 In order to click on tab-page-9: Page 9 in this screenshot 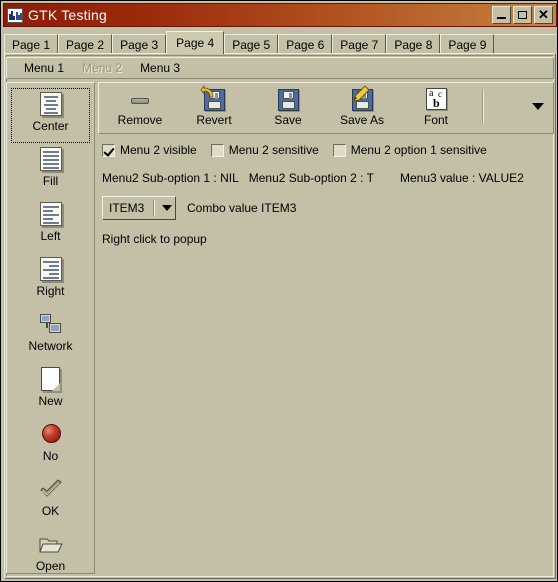, I will do `click(467, 44)`.